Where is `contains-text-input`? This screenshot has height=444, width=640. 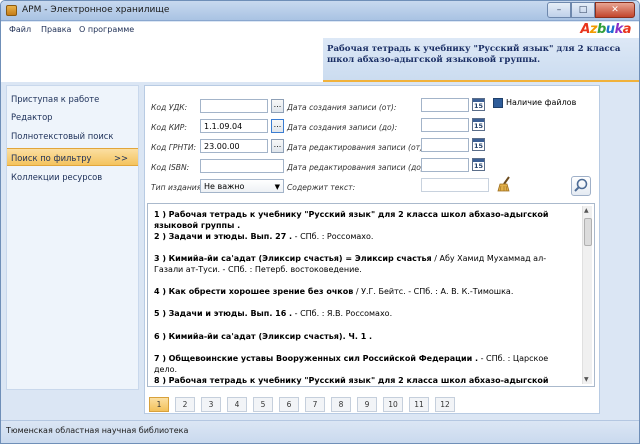
contains-text-input is located at coordinates (455, 185).